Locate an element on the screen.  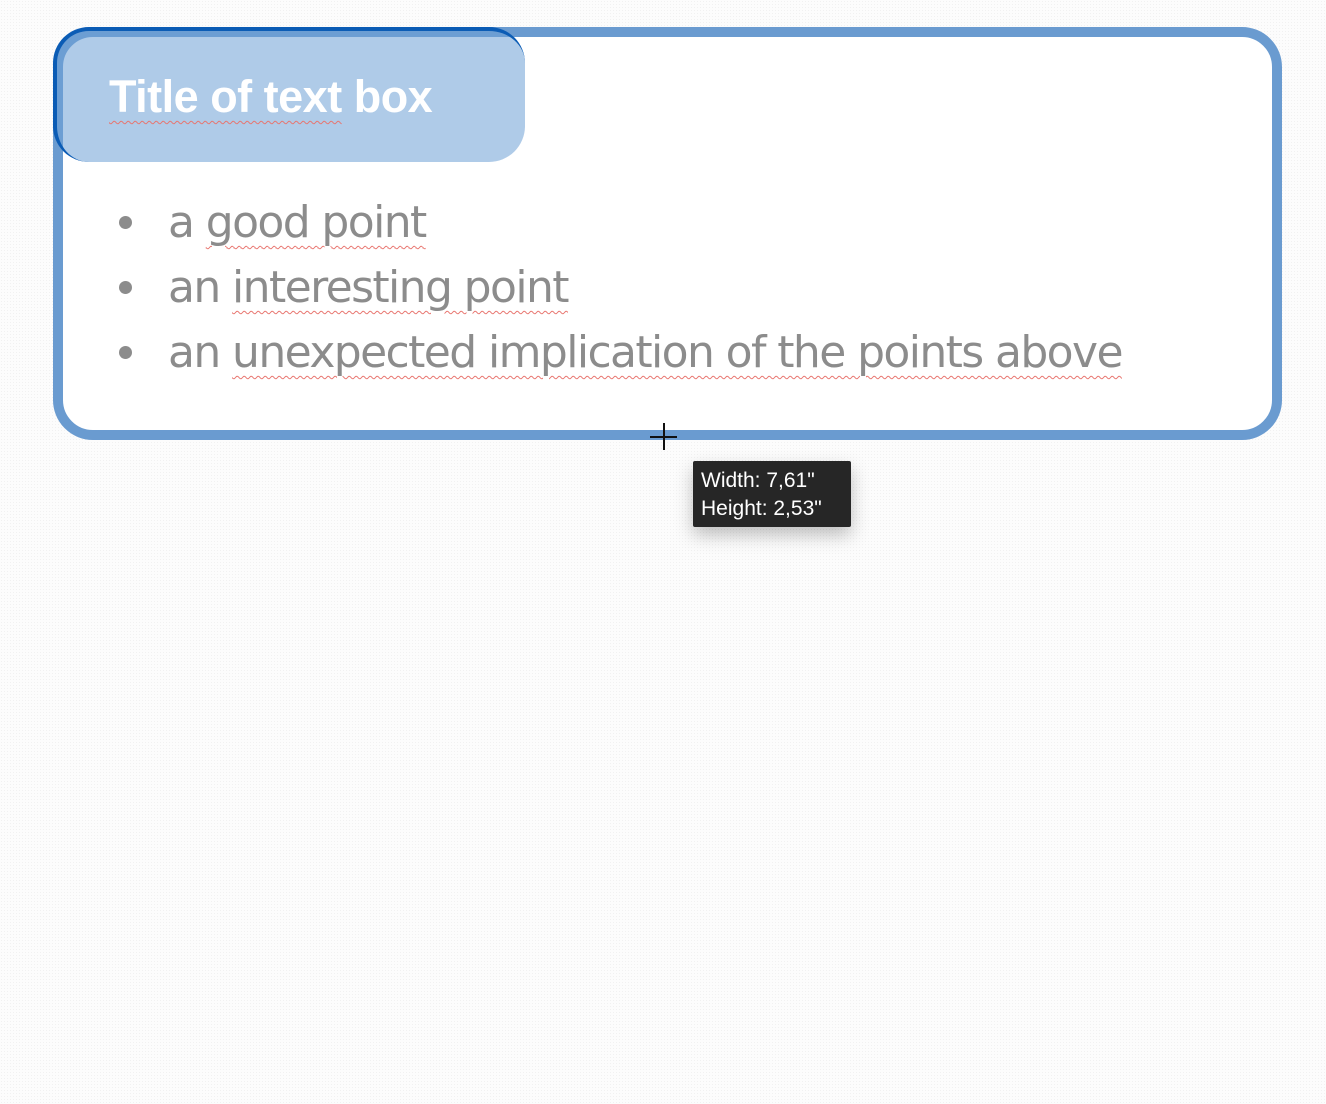
tooltip-height: Height: 2,53" is located at coordinates (761, 508).